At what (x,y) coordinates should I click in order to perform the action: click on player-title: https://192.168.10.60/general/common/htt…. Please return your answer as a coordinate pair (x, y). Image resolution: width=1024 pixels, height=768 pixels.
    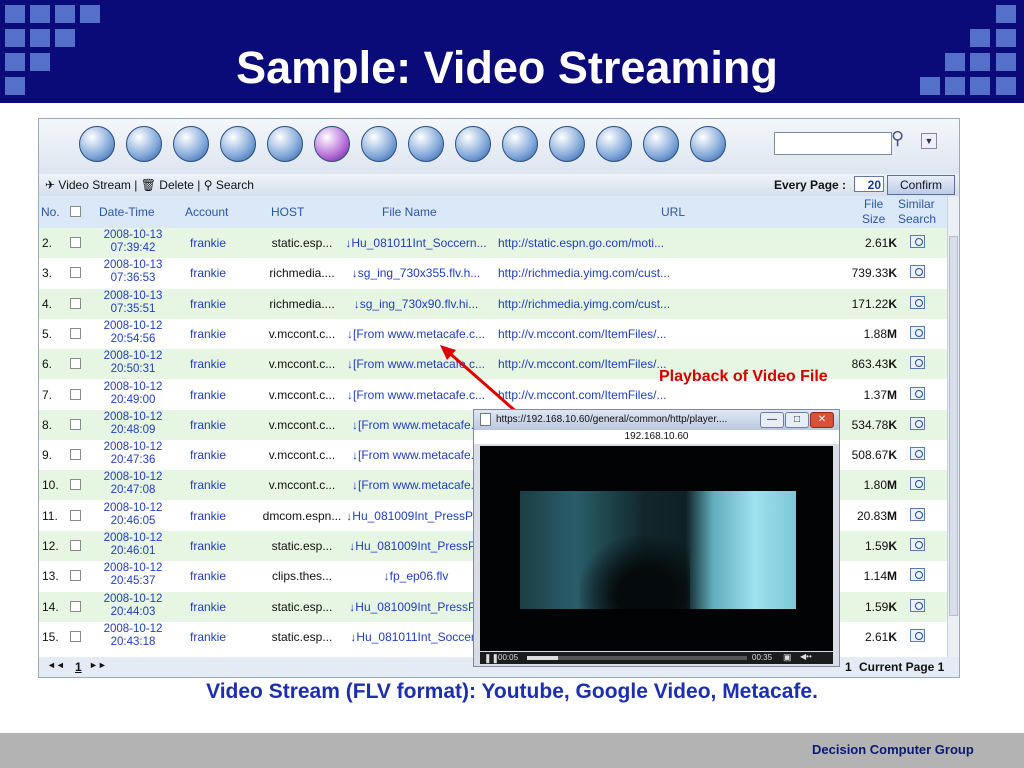
    Looking at the image, I should click on (612, 419).